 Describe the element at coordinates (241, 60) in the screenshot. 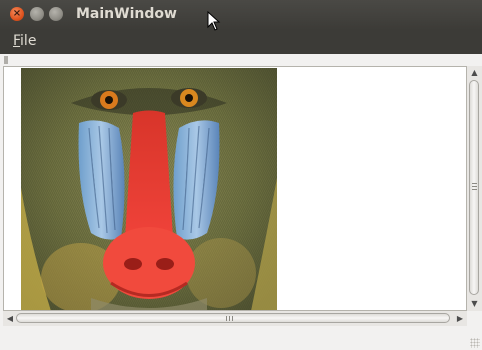

I see `toolbar-strip` at that location.